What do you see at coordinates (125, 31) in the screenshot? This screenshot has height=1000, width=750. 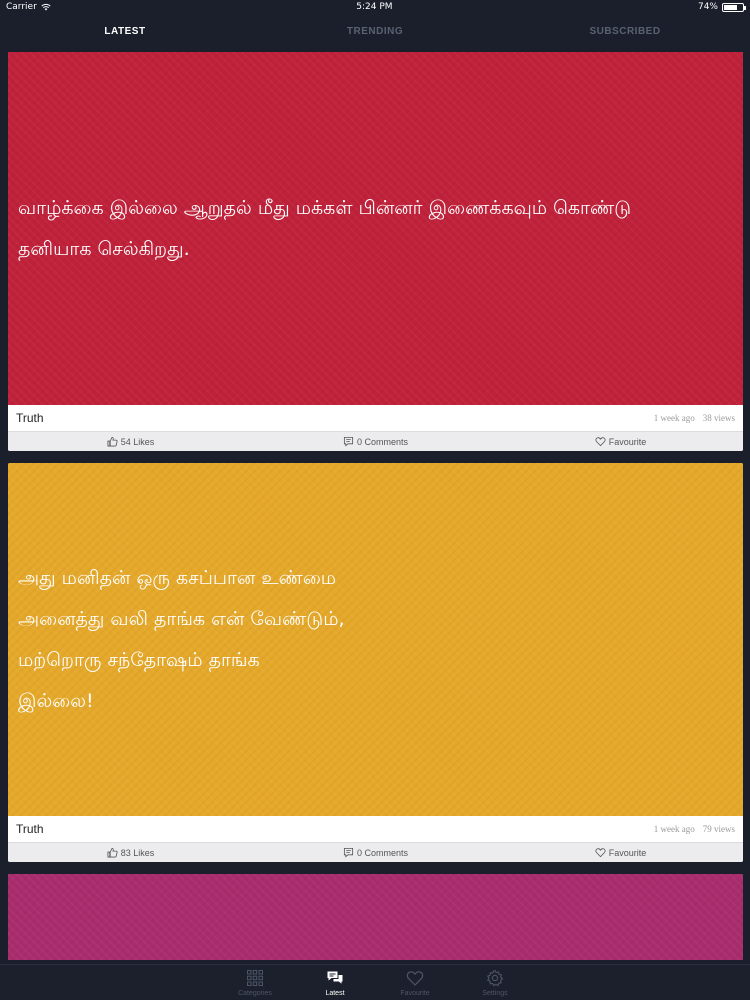 I see `tab-latest: LATEST` at bounding box center [125, 31].